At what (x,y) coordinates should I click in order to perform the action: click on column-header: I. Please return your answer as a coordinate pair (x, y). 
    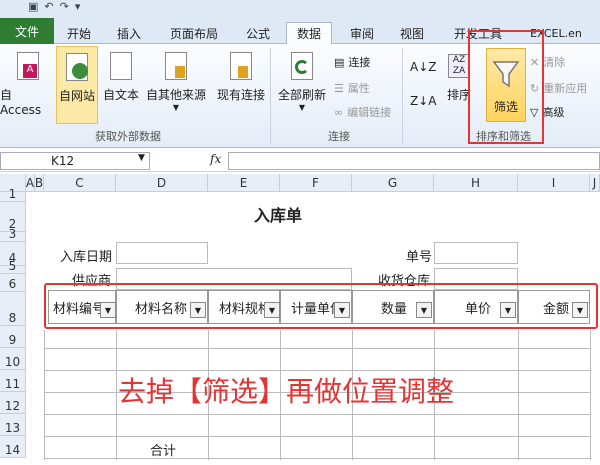
    Looking at the image, I should click on (554, 183).